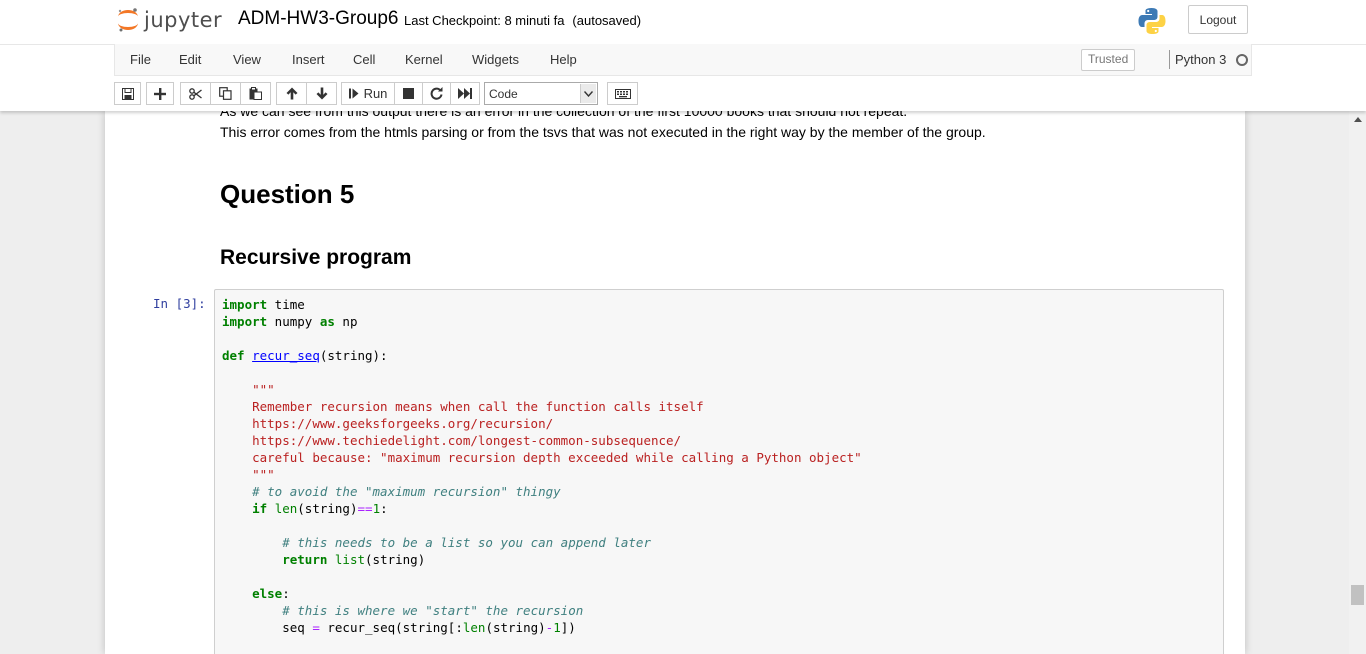 This screenshot has height=654, width=1366. I want to click on run-all-button, so click(465, 93).